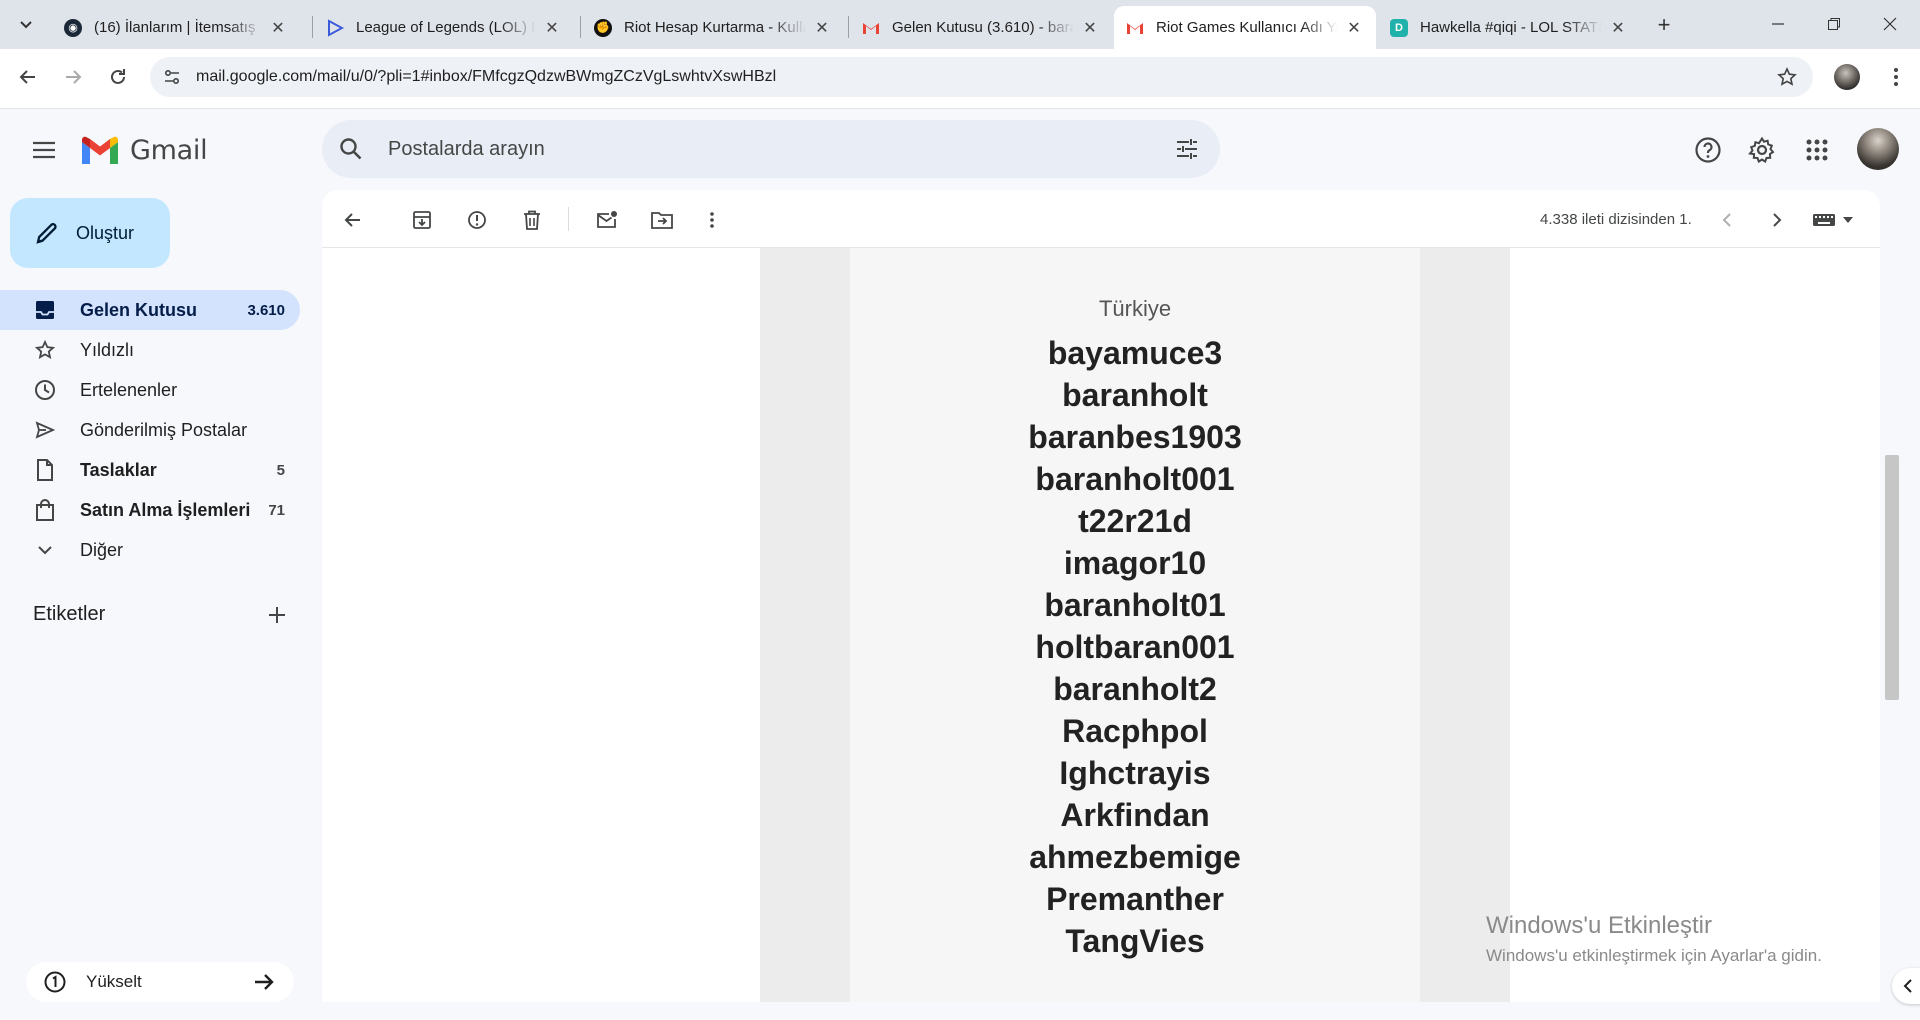 This screenshot has width=1920, height=1020. Describe the element at coordinates (1135, 899) in the screenshot. I see `username-item: Premanther` at that location.